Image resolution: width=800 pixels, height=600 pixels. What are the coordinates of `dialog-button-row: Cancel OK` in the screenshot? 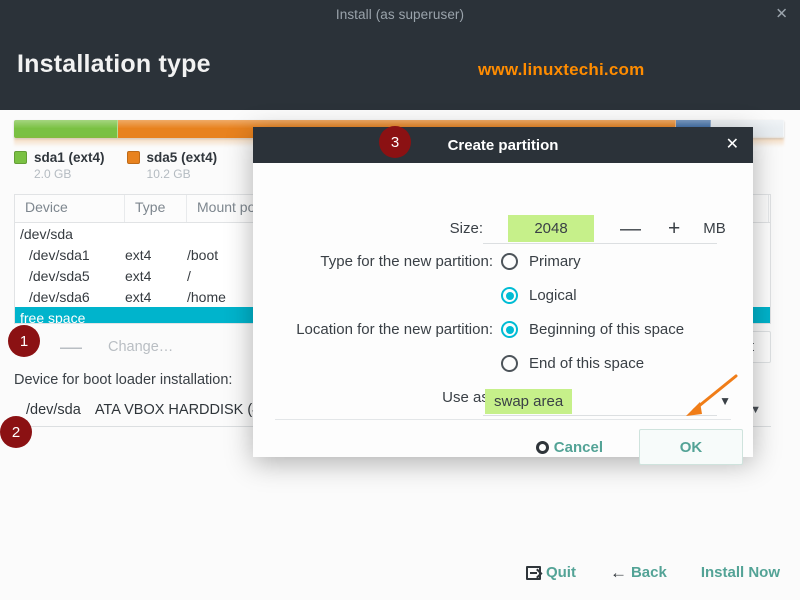 It's located at (503, 447).